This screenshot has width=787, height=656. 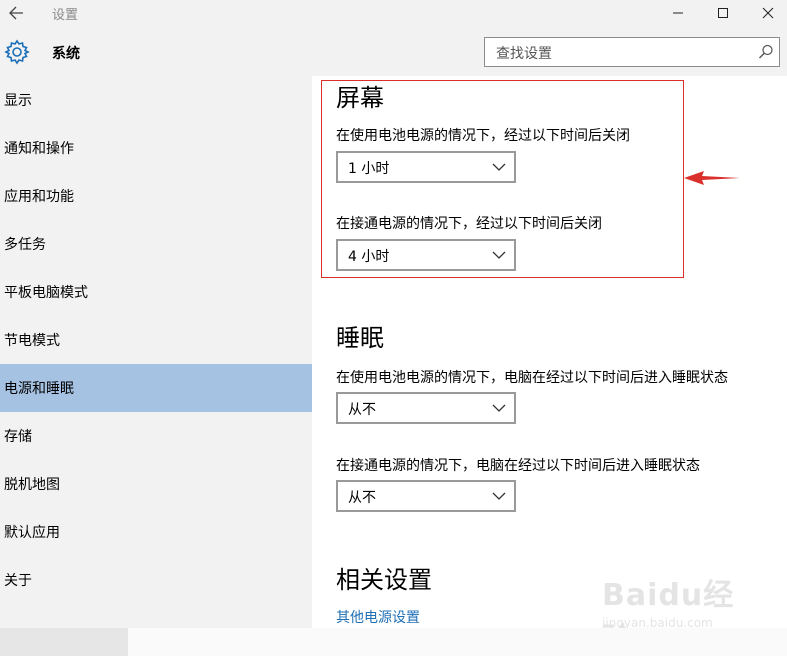 What do you see at coordinates (156, 196) in the screenshot?
I see `sidebar-item-apps-features: 应用和功能` at bounding box center [156, 196].